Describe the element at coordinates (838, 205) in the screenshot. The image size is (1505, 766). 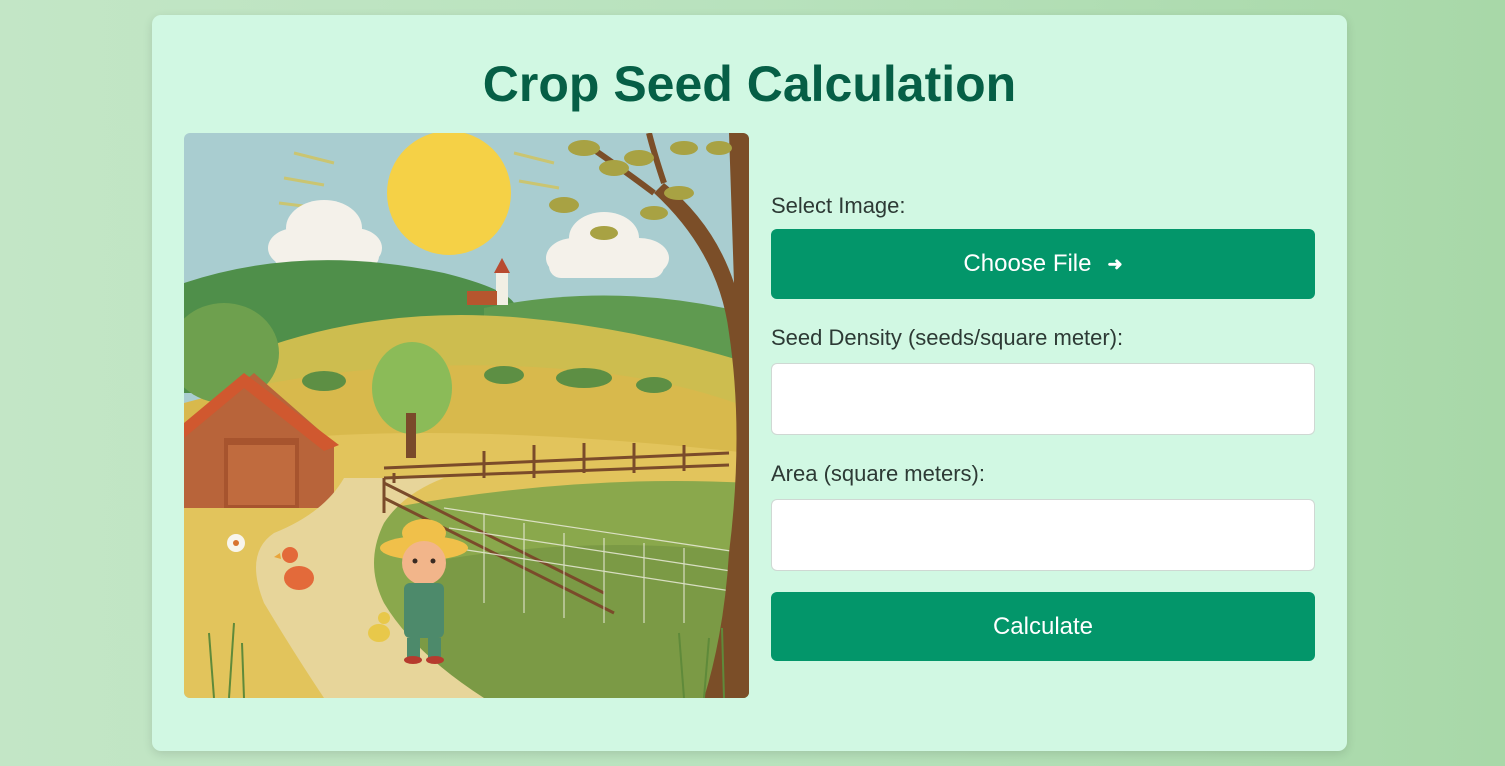
I see `select-image-label: Select Image:` at that location.